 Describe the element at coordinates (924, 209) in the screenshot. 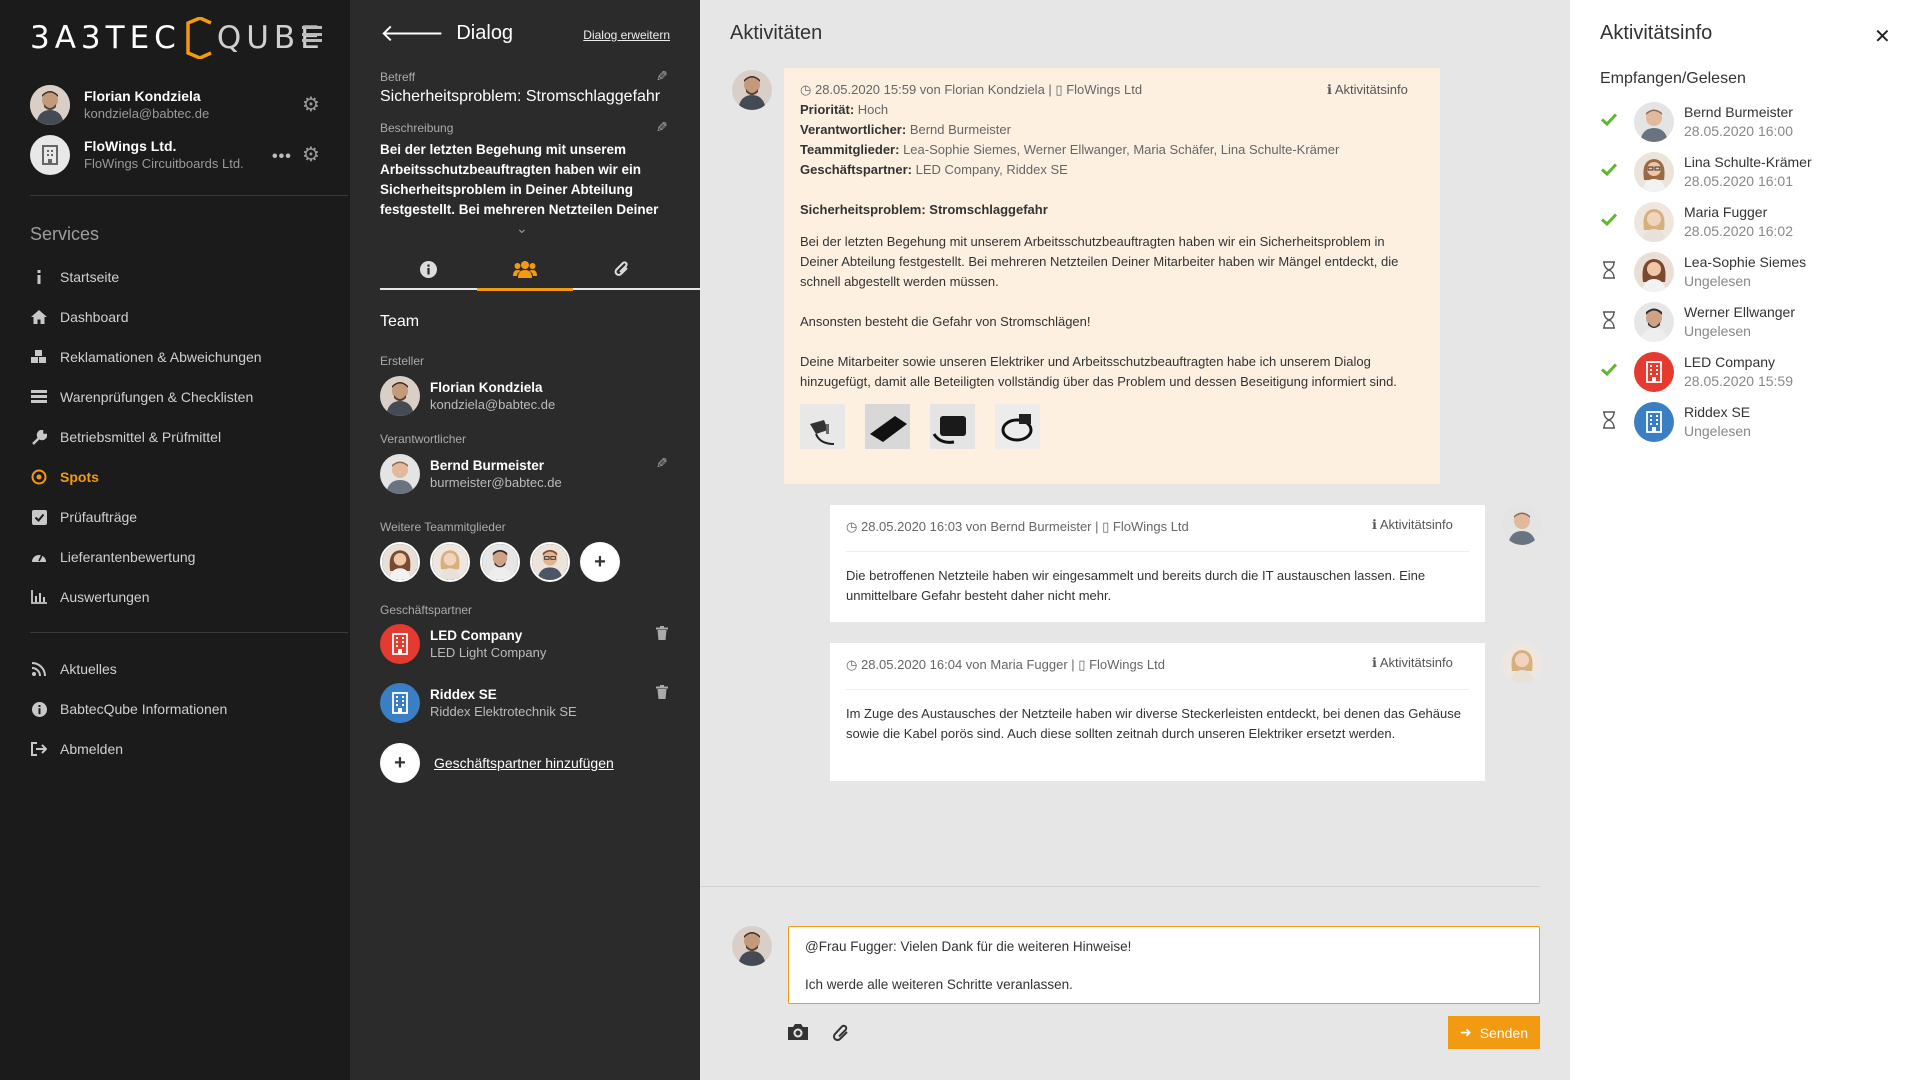

I see `message-heading: Sicherheitsproblem: Stromschlaggefahr` at that location.